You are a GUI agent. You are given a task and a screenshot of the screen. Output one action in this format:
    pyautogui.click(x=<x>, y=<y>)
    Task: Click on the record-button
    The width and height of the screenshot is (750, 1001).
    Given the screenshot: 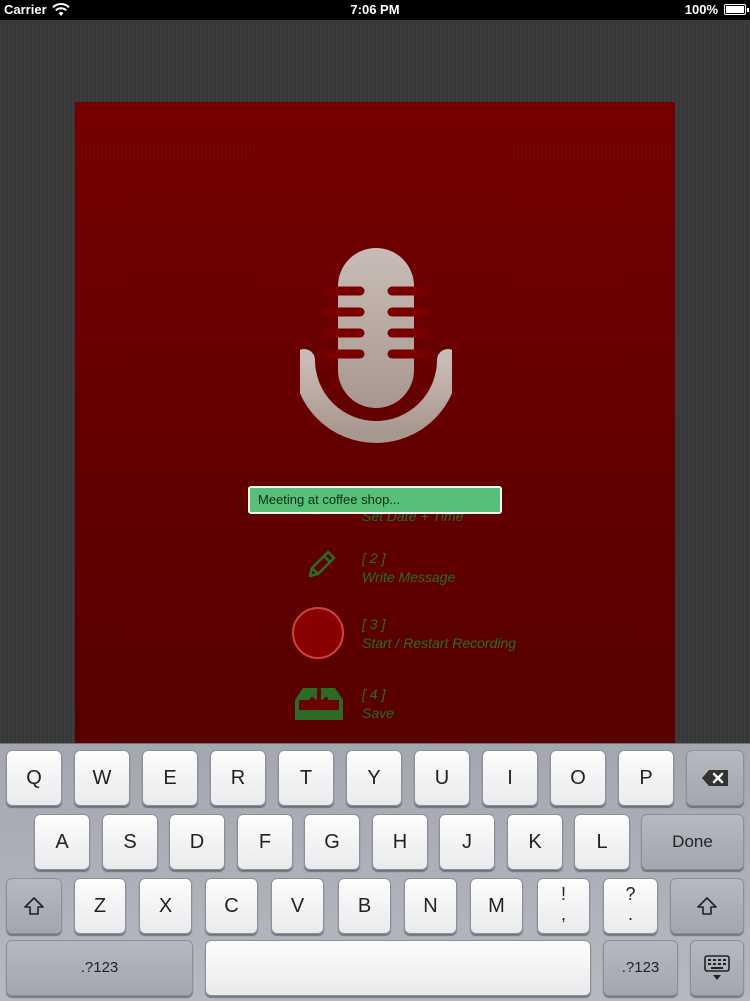 What is the action you would take?
    pyautogui.click(x=318, y=633)
    